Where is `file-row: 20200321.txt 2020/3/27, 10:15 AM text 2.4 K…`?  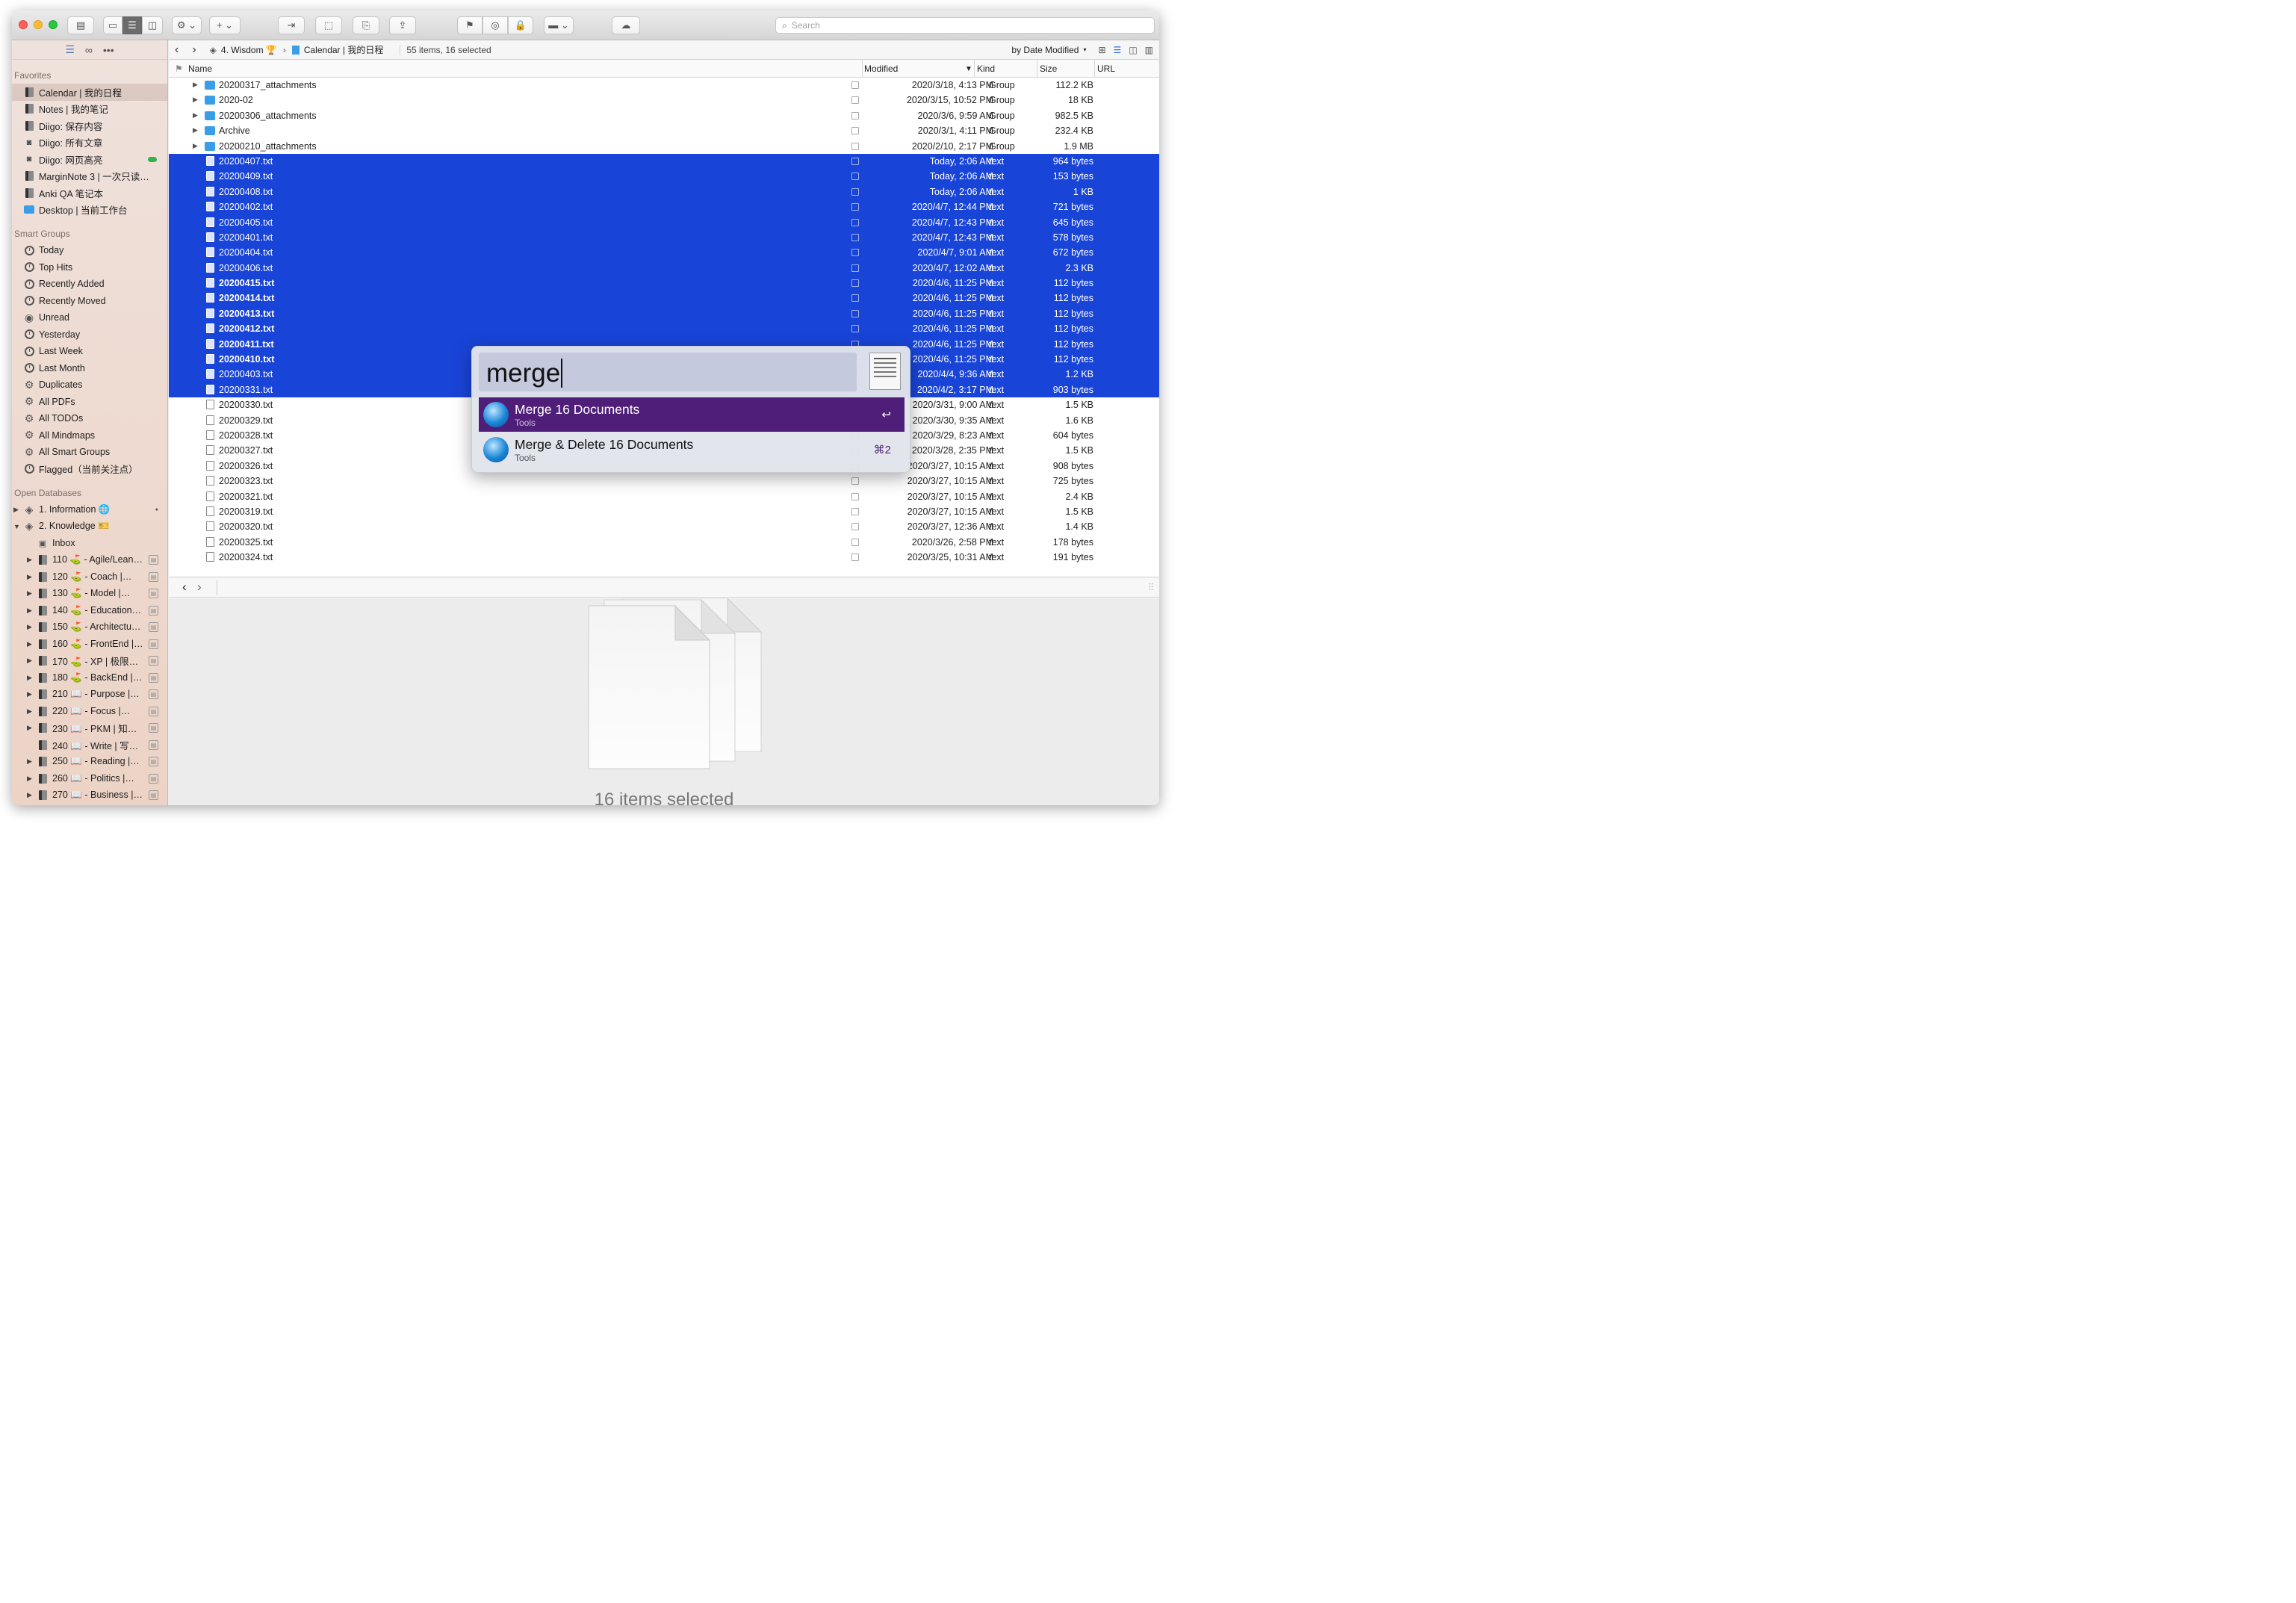
file-row: 20200321.txt 2020/3/27, 10:15 AM text 2.4 K… is located at coordinates (664, 496).